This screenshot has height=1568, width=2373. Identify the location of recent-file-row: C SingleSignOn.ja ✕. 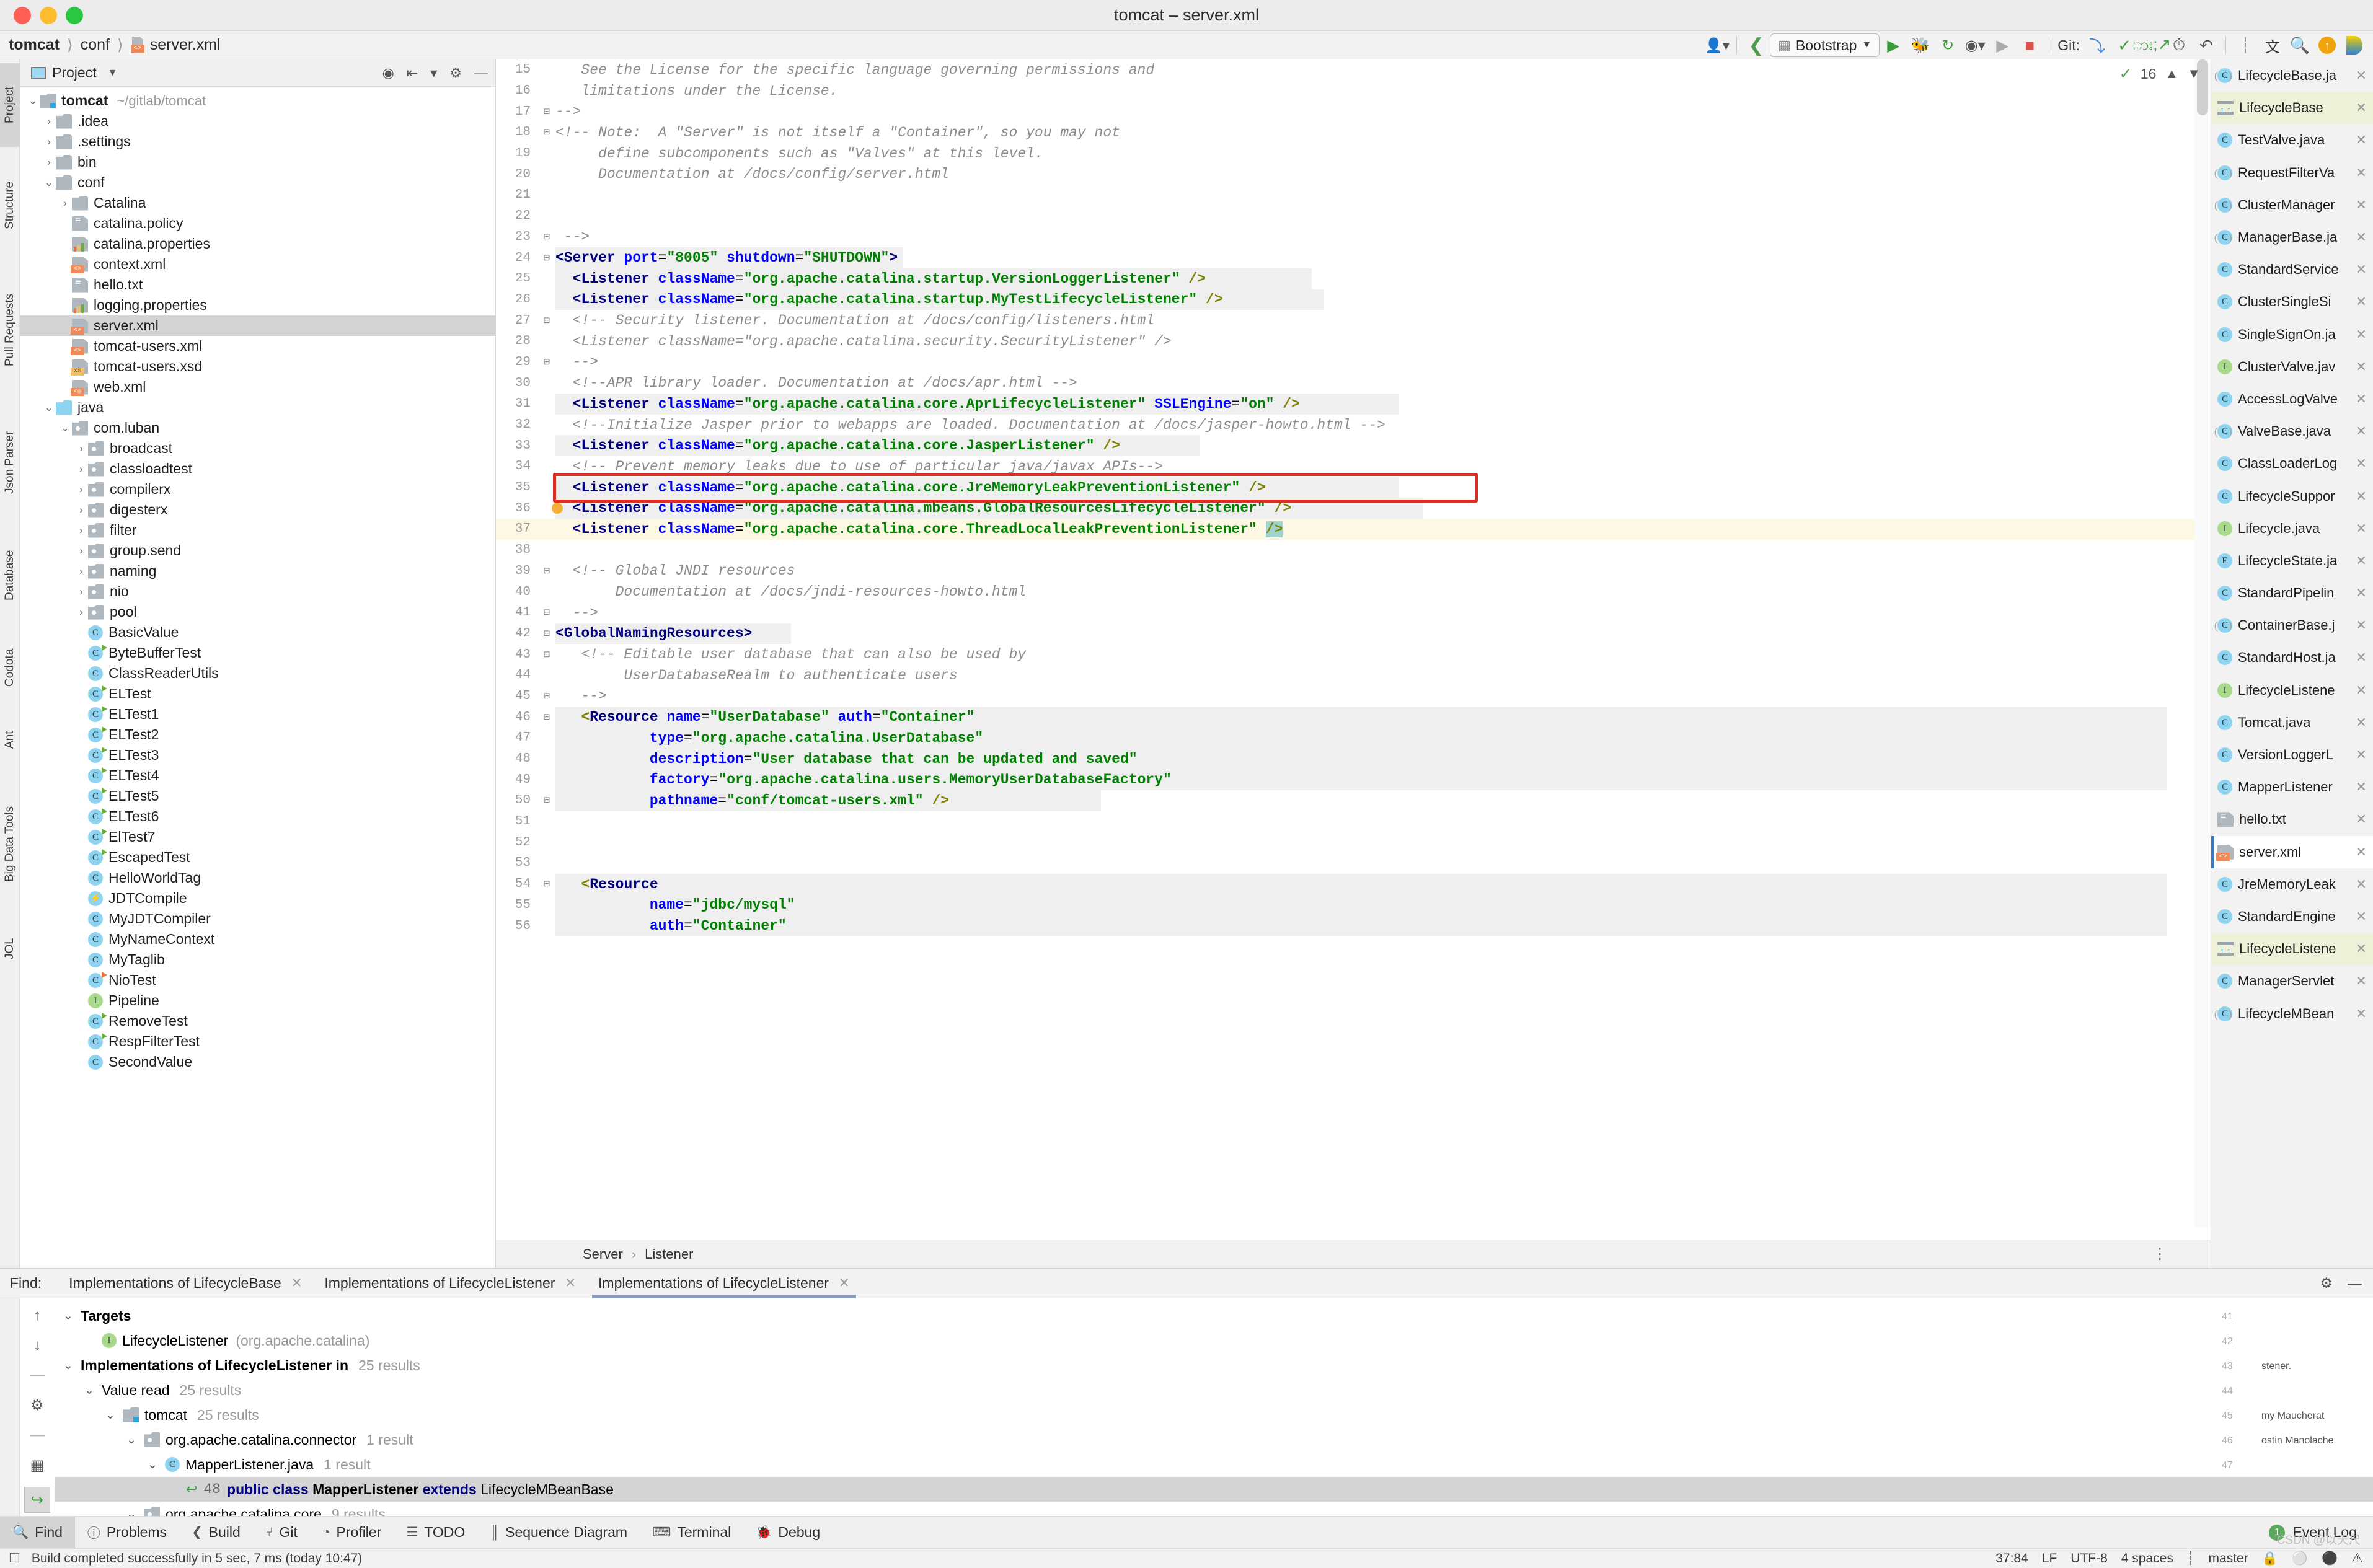
(2292, 335).